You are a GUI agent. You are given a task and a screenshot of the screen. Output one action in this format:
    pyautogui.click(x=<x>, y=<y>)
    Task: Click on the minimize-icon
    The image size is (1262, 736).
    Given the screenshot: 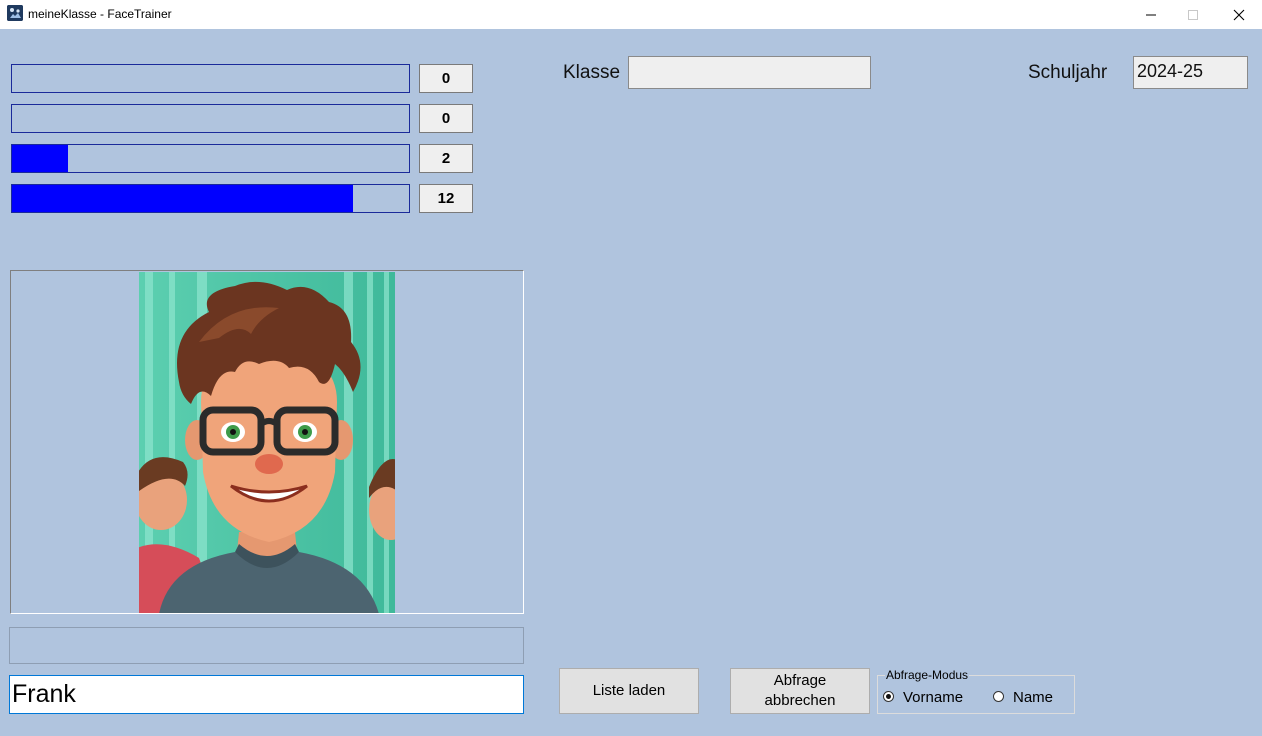 What is the action you would take?
    pyautogui.click(x=1151, y=14)
    